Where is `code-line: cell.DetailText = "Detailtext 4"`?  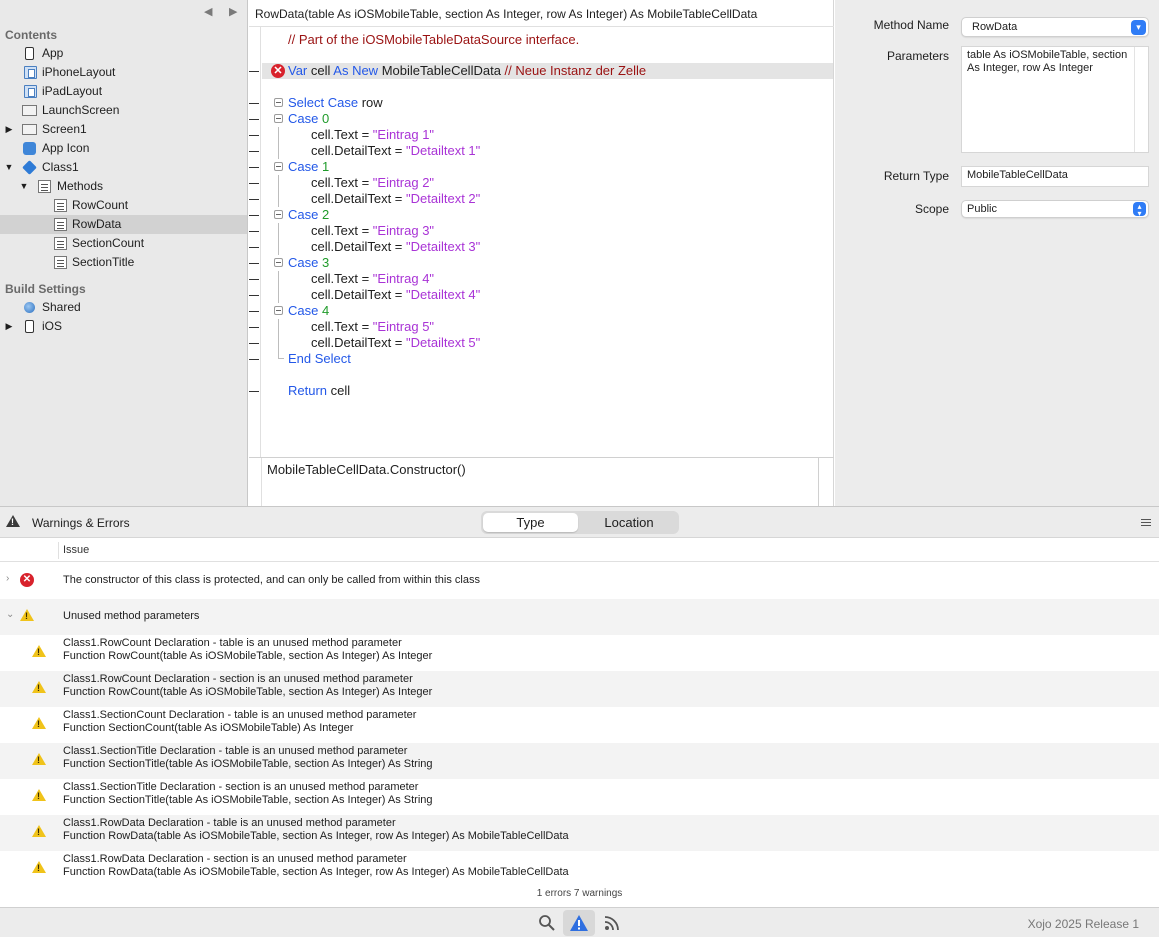
code-line: cell.DetailText = "Detailtext 4" is located at coordinates (541, 295).